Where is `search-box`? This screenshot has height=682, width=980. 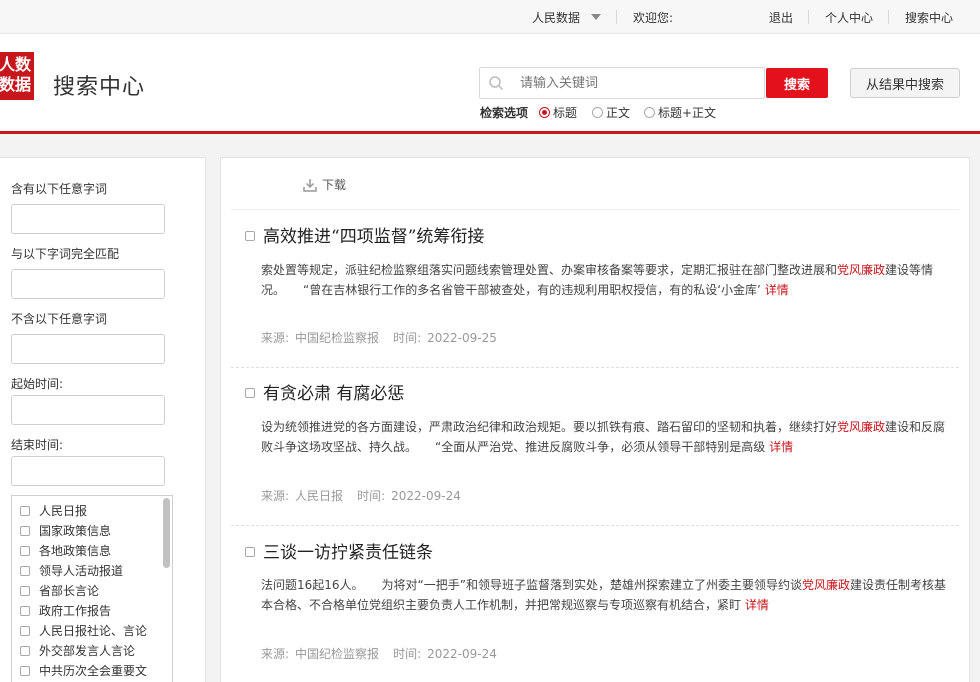
search-box is located at coordinates (622, 83).